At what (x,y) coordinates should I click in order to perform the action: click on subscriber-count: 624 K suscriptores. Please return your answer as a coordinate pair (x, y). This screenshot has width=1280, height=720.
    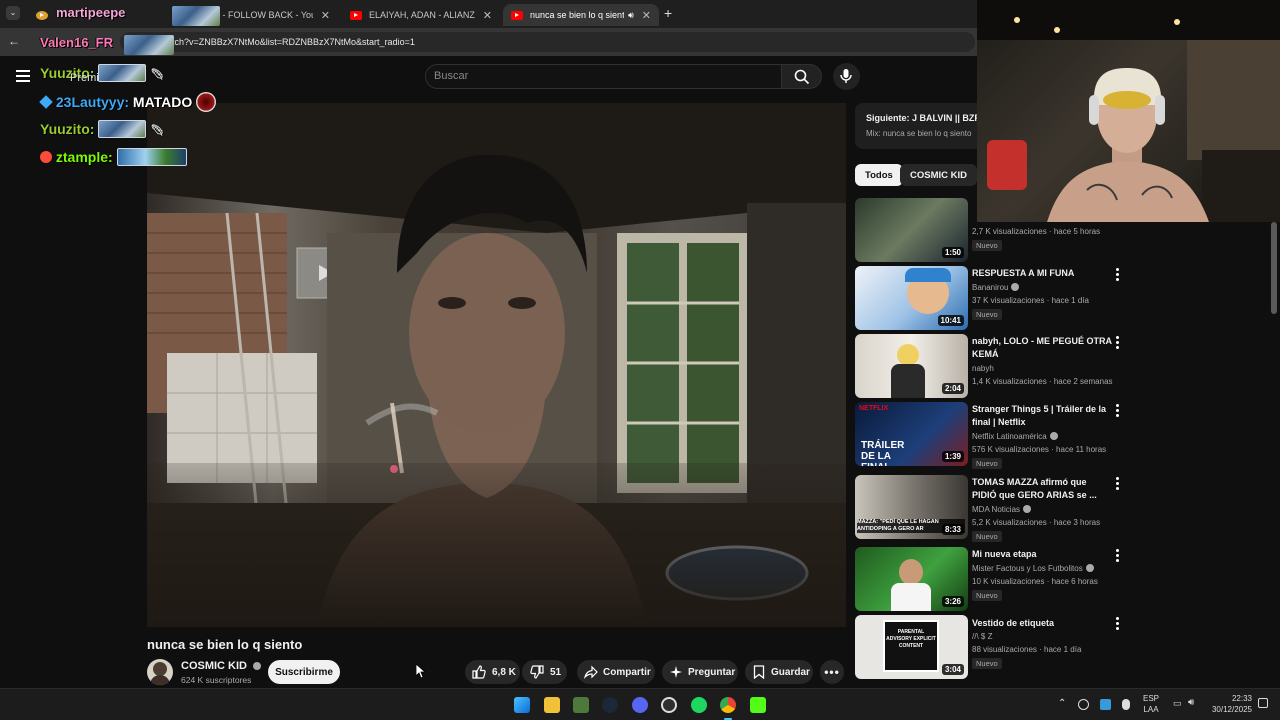
    Looking at the image, I should click on (216, 680).